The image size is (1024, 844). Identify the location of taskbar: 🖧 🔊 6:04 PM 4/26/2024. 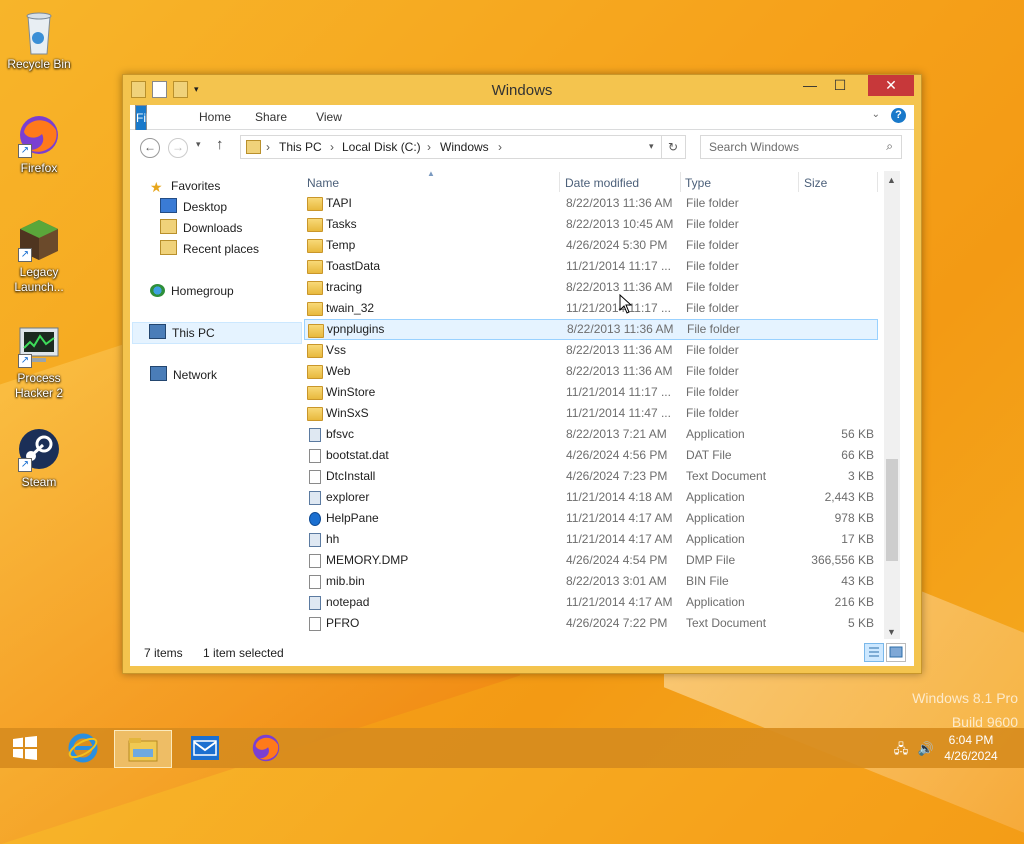
(512, 748).